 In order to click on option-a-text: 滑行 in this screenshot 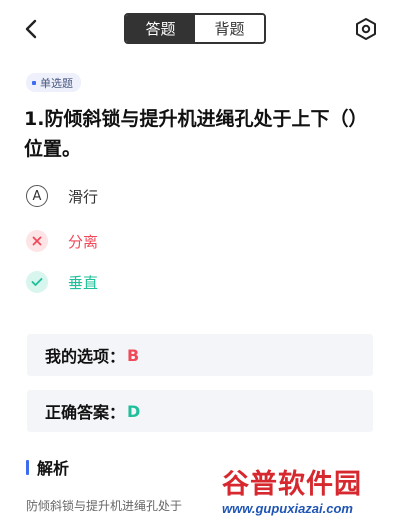, I will do `click(83, 196)`.